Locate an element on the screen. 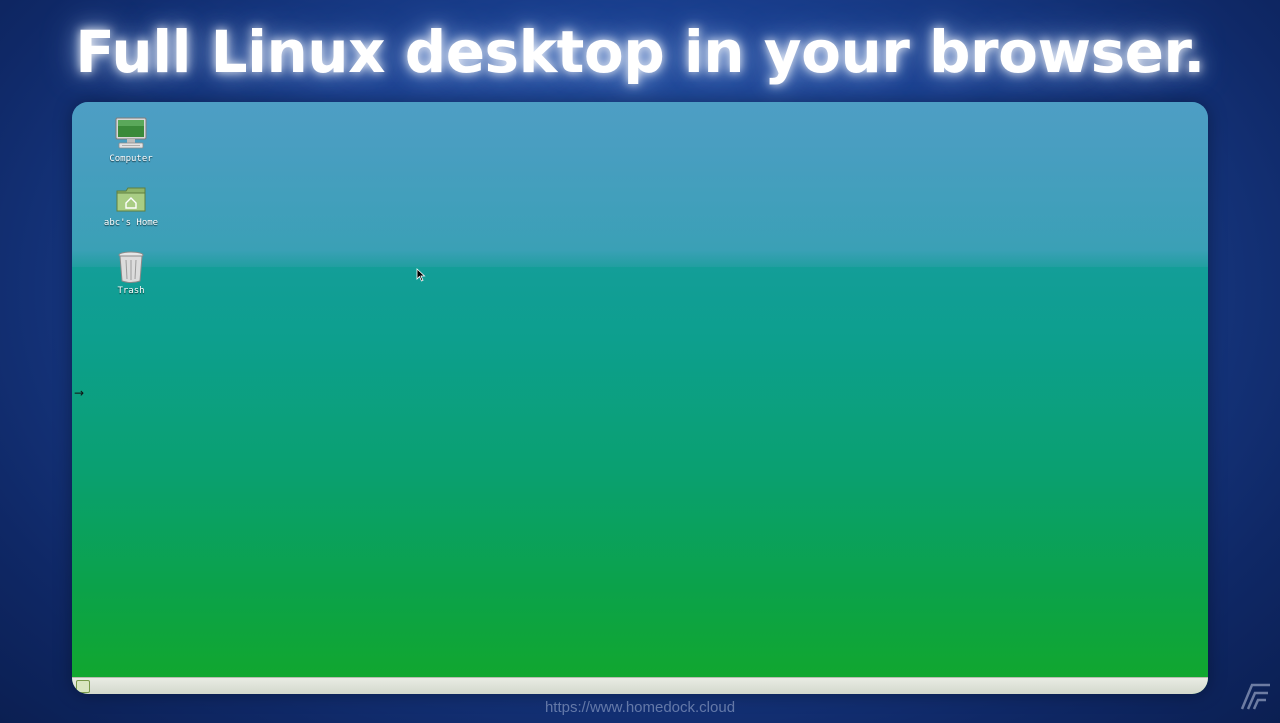 The image size is (1280, 723). desktop-icon-label: abc's Home is located at coordinates (131, 223).